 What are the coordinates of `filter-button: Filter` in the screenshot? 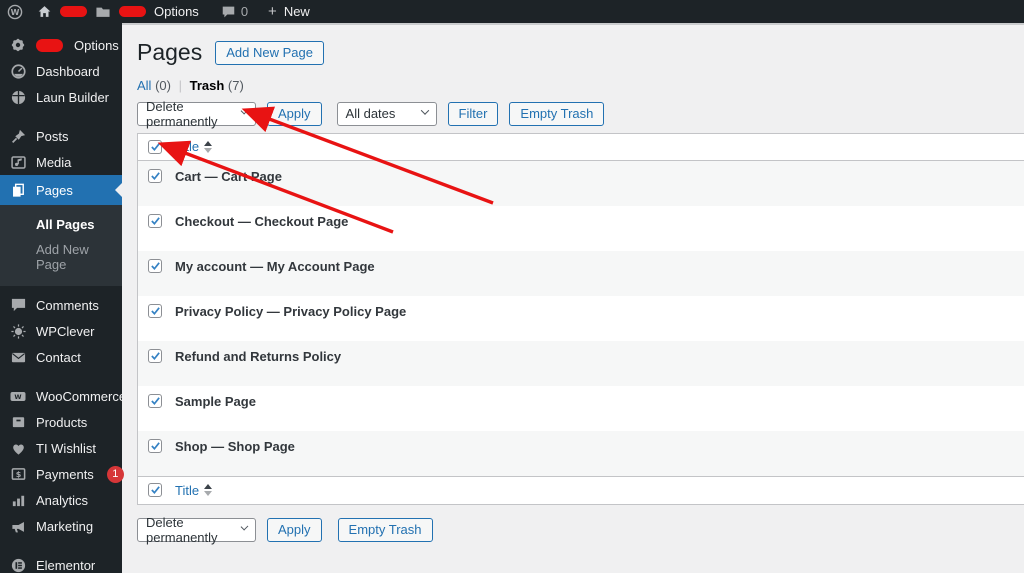 It's located at (473, 113).